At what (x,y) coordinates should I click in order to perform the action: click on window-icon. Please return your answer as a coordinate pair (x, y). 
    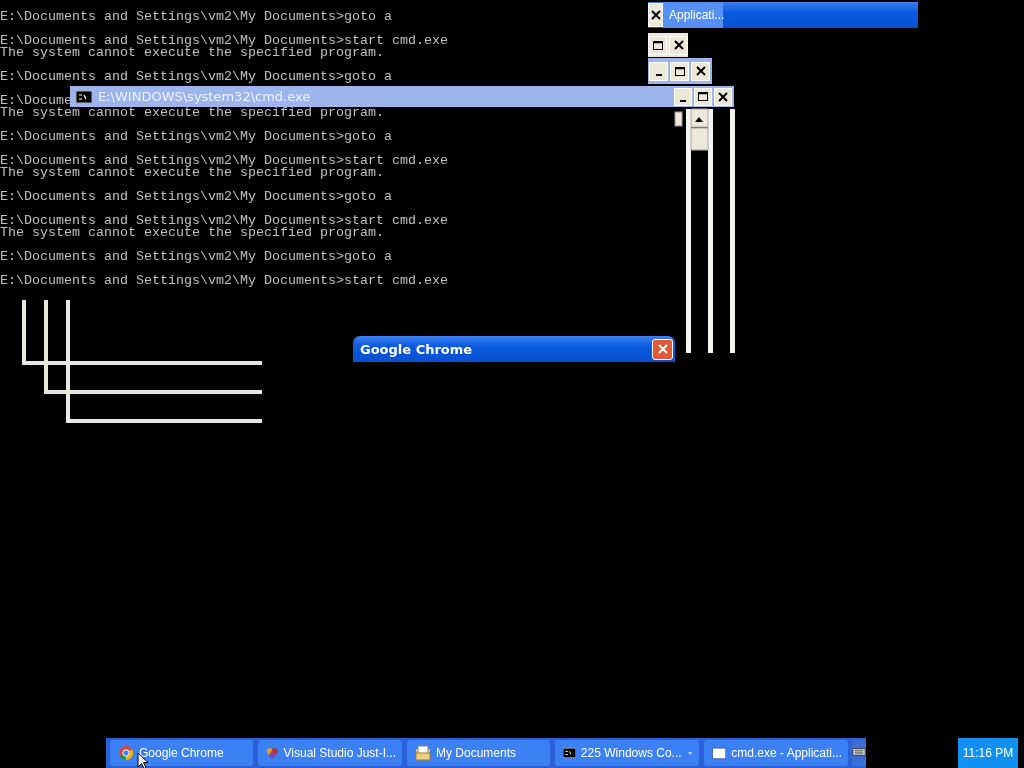
    Looking at the image, I should click on (719, 753).